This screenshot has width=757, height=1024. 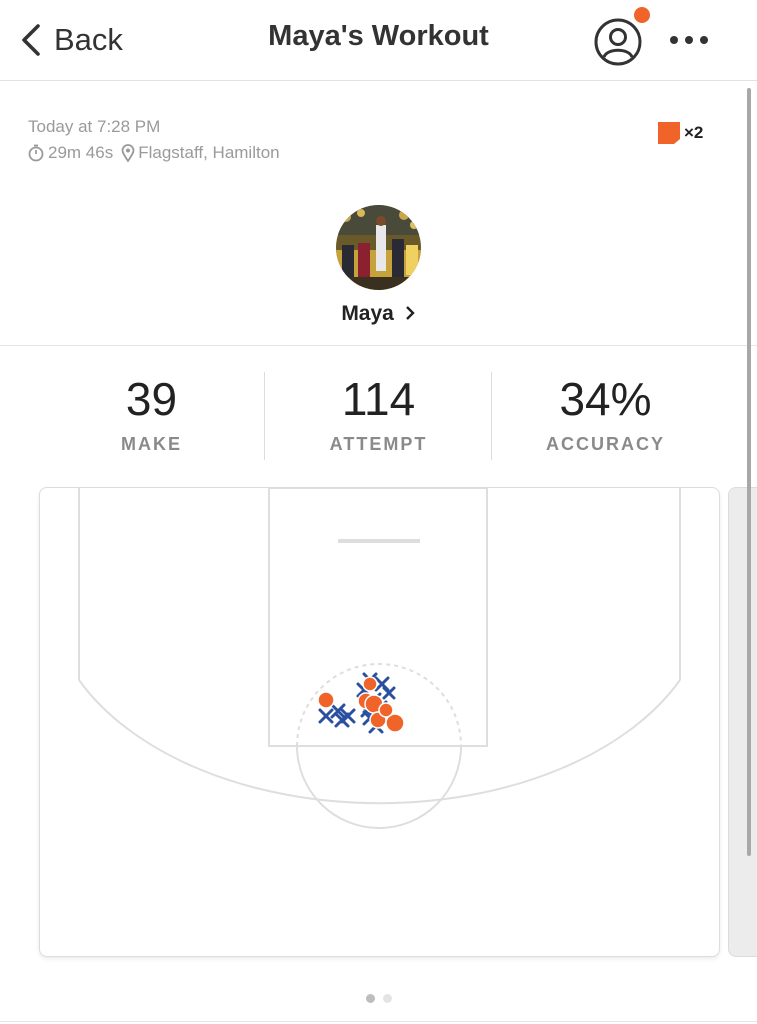 I want to click on badge-counter: ×2, so click(x=680, y=133).